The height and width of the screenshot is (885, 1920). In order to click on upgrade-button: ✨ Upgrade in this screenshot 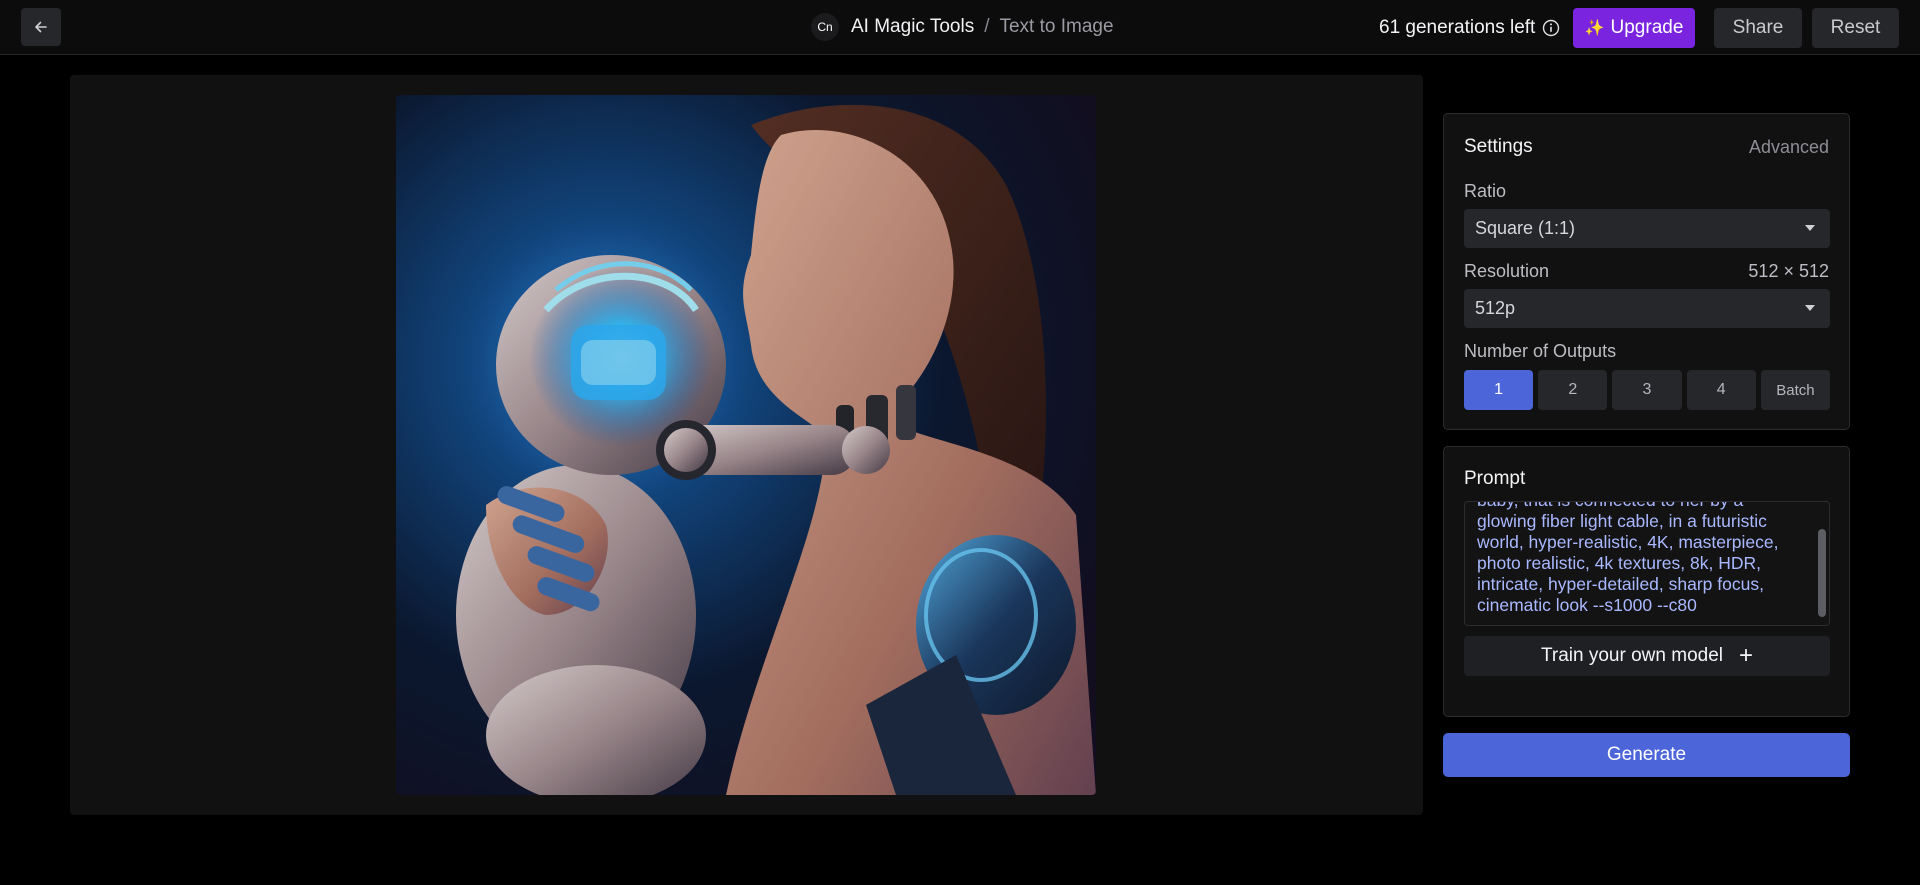, I will do `click(1634, 28)`.